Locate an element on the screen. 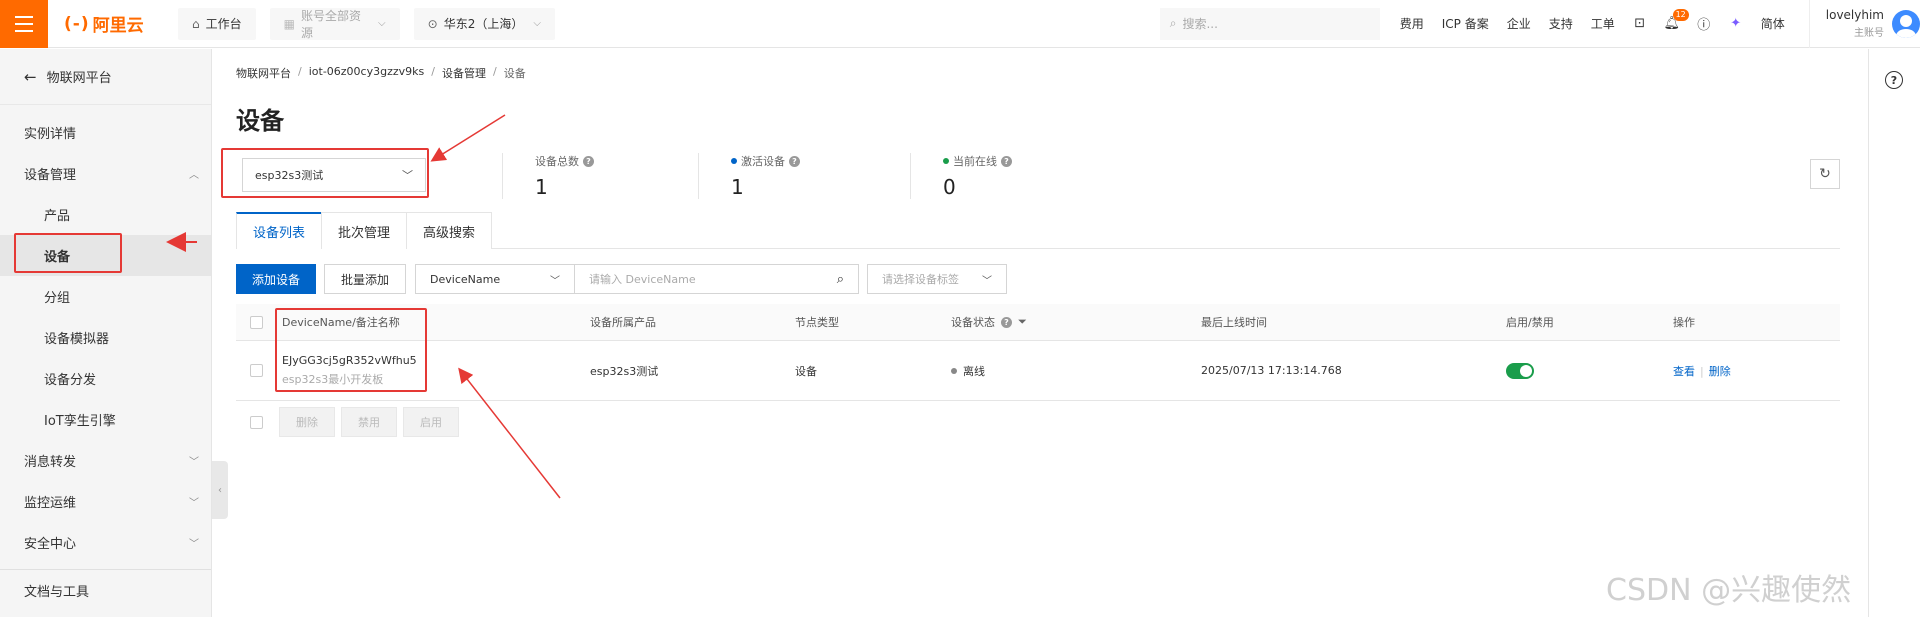 This screenshot has height=617, width=1920. annotation-arrow-product is located at coordinates (468, 138).